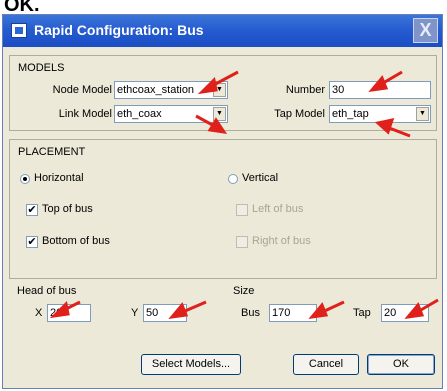 The width and height of the screenshot is (447, 391). I want to click on tap-model-label: Tap Model, so click(299, 114).